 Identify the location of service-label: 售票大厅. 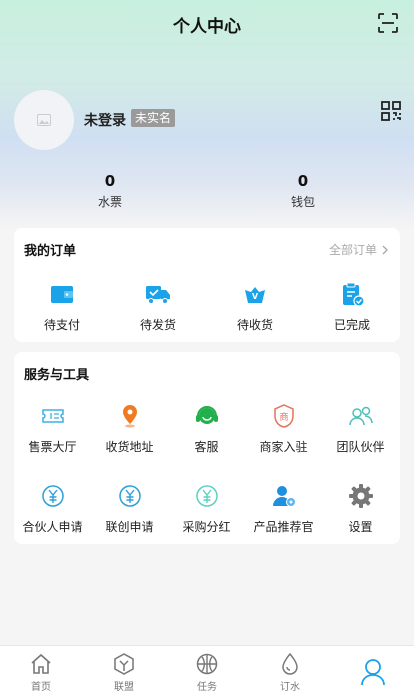
(52, 447).